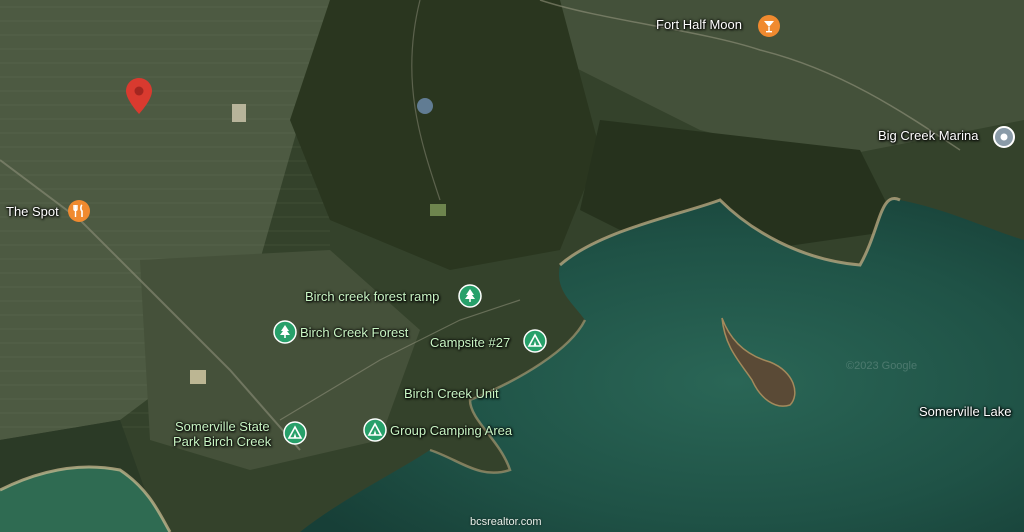 The image size is (1024, 532). I want to click on fork-knife-icon, so click(79, 211).